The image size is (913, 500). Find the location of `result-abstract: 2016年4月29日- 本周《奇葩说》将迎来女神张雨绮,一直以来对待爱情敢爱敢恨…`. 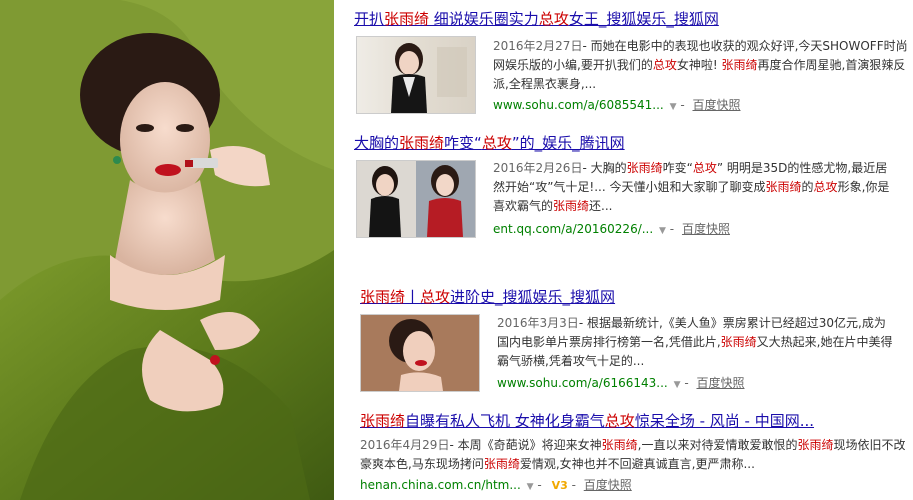

result-abstract: 2016年4月29日- 本周《奇葩说》将迎来女神张雨绮,一直以来对待爱情敢爱敢恨… is located at coordinates (633, 454).